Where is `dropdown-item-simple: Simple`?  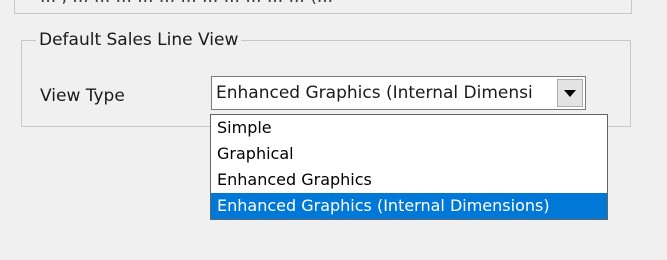 dropdown-item-simple: Simple is located at coordinates (409, 128).